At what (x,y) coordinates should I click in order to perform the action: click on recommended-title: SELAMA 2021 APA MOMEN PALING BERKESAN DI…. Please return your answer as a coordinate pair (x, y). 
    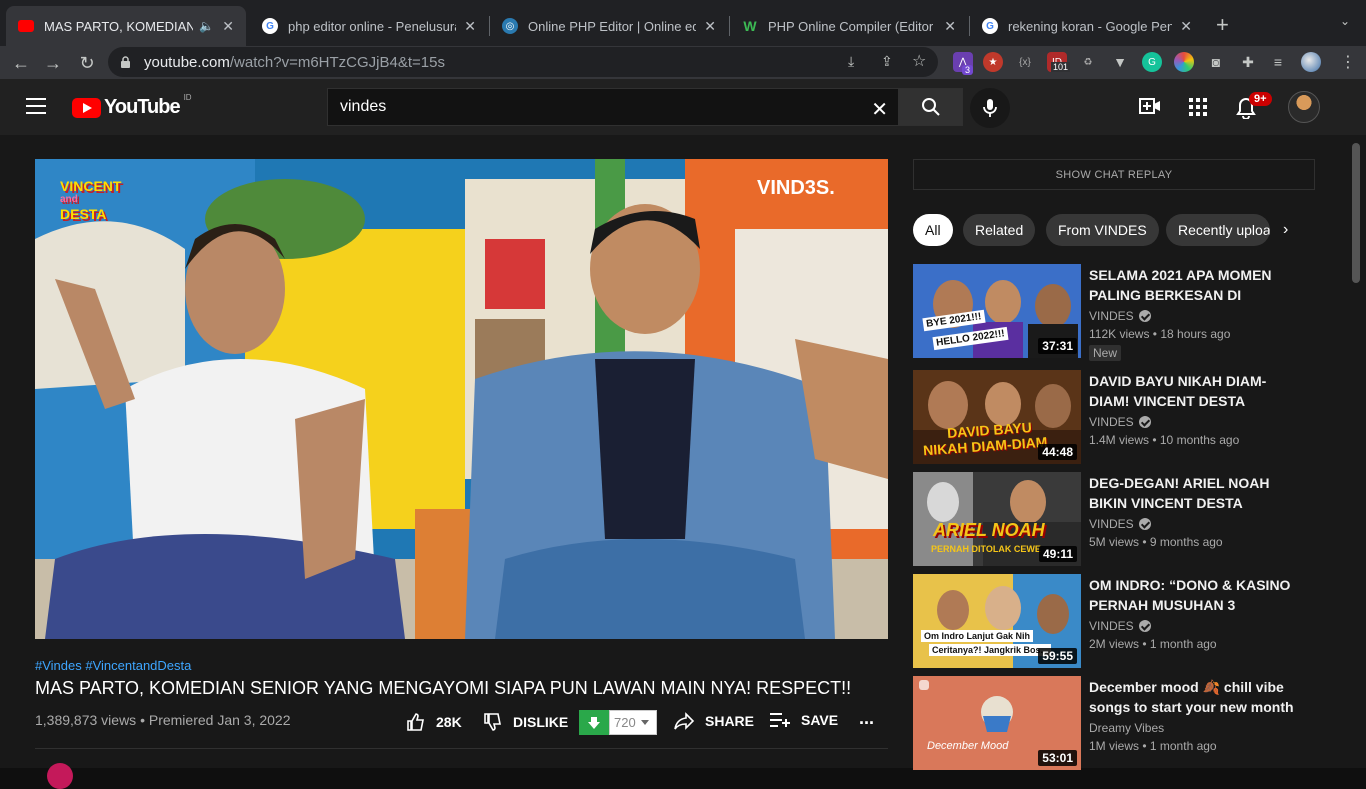
    Looking at the image, I should click on (1194, 285).